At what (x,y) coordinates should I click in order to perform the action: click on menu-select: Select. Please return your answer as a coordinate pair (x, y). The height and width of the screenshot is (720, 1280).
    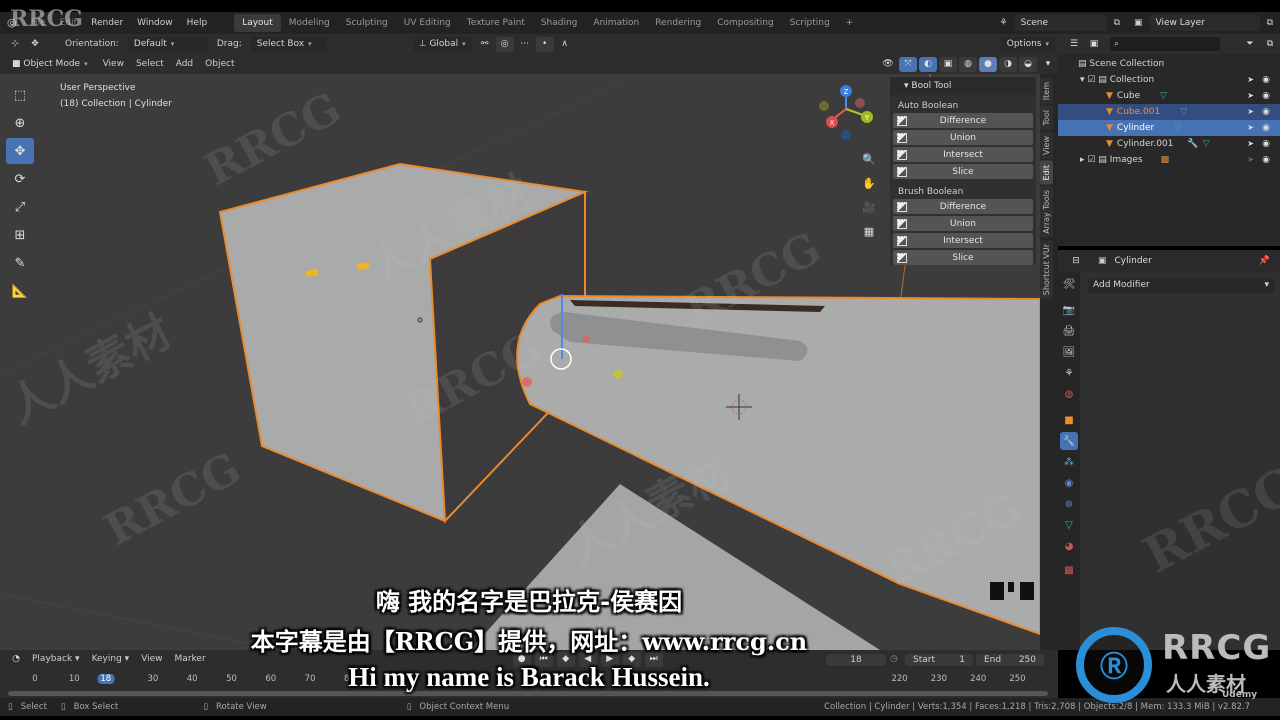
    Looking at the image, I should click on (150, 64).